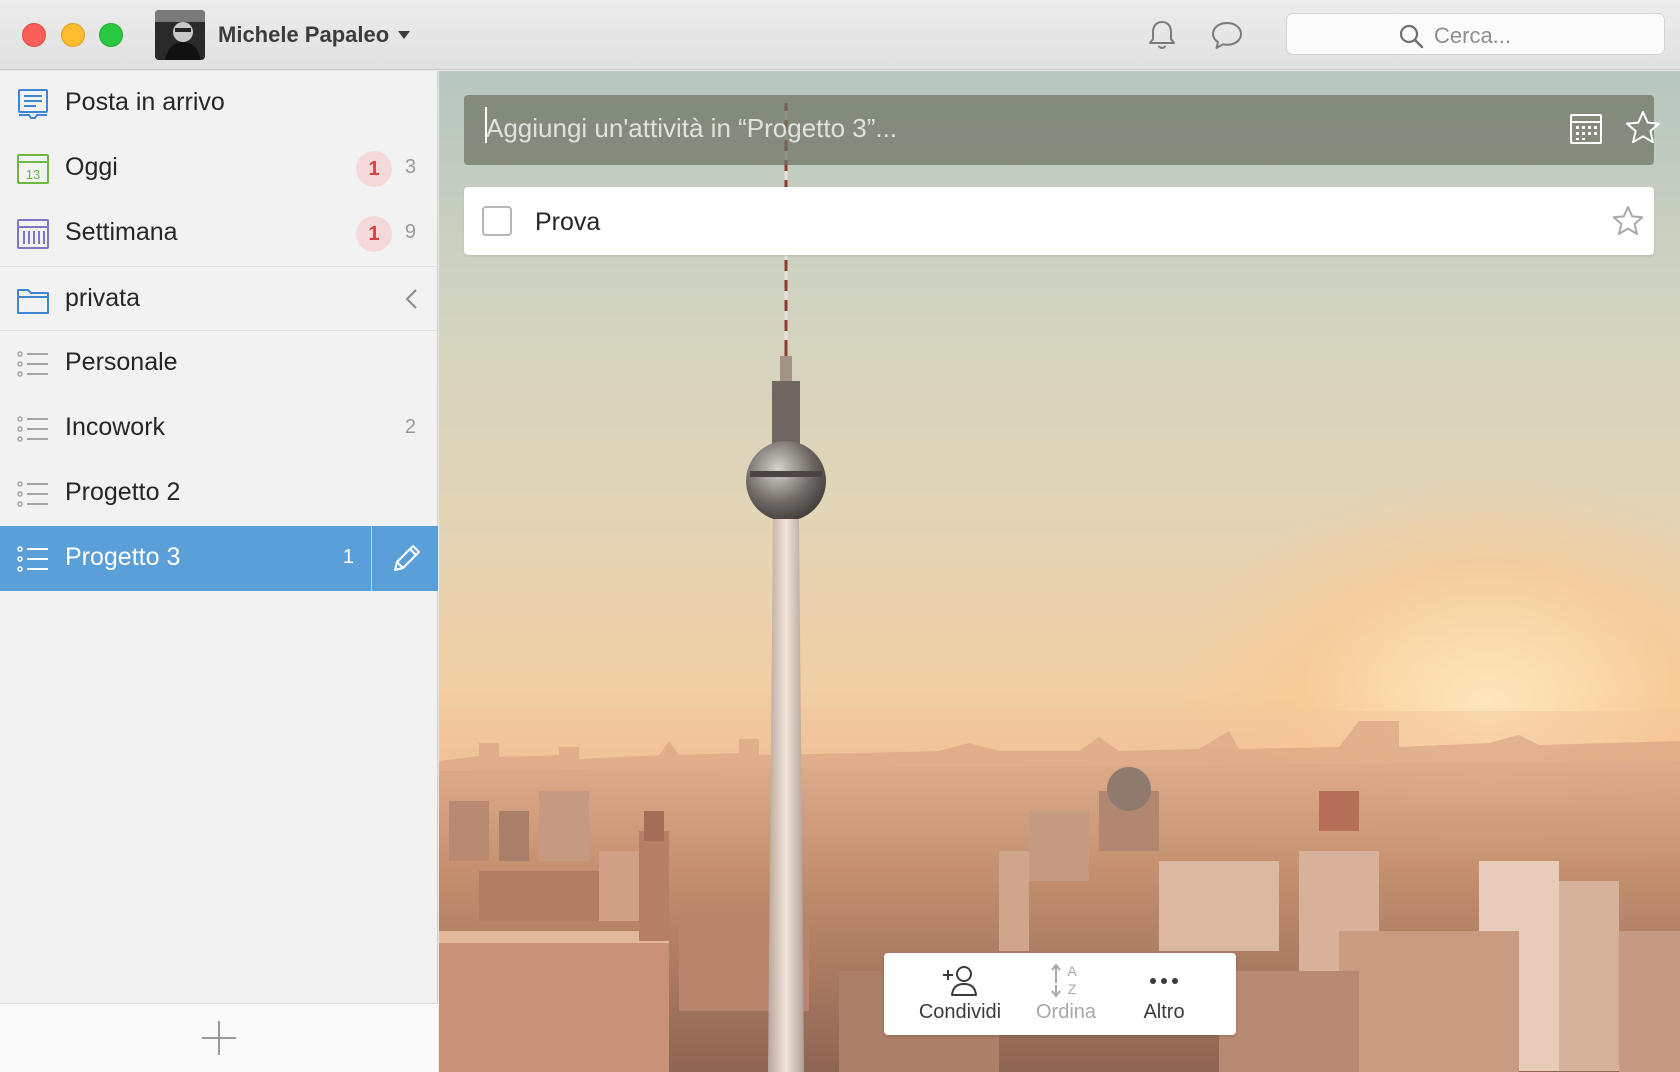  What do you see at coordinates (410, 427) in the screenshot?
I see `task-count: 2` at bounding box center [410, 427].